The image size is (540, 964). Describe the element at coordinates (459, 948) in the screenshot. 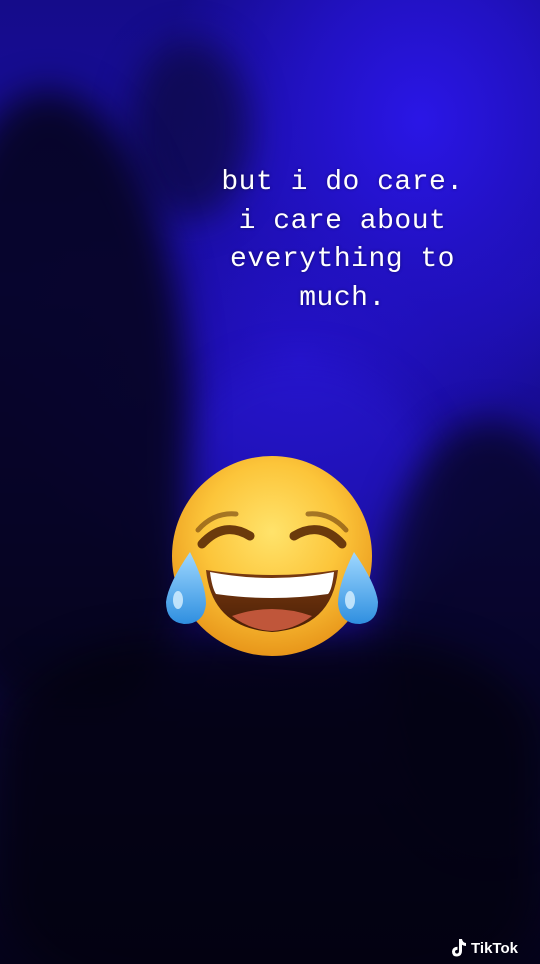

I see `tiktok-logo-icon` at that location.